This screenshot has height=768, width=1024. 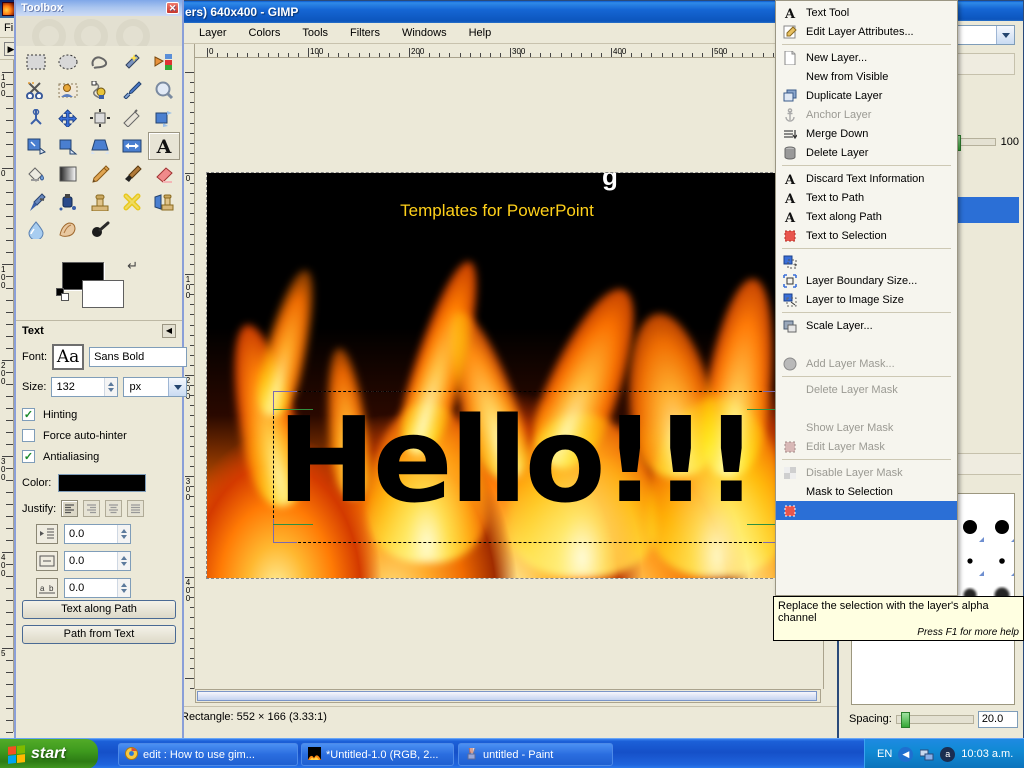 What do you see at coordinates (866, 197) in the screenshot?
I see `menu-item-text-to-path: A Text to Path` at bounding box center [866, 197].